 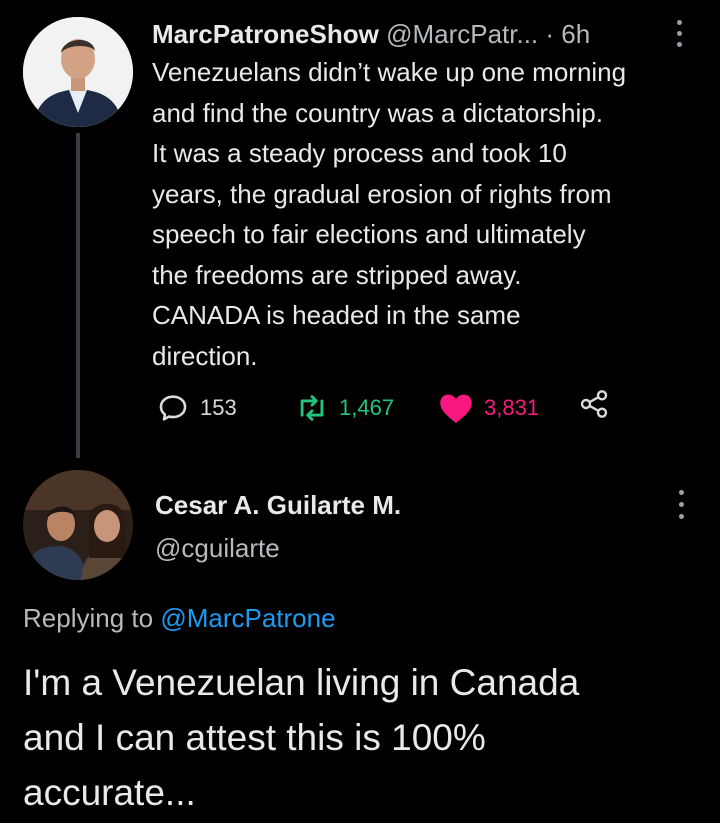 I want to click on replying-to-prefix: Replying to, so click(x=92, y=618).